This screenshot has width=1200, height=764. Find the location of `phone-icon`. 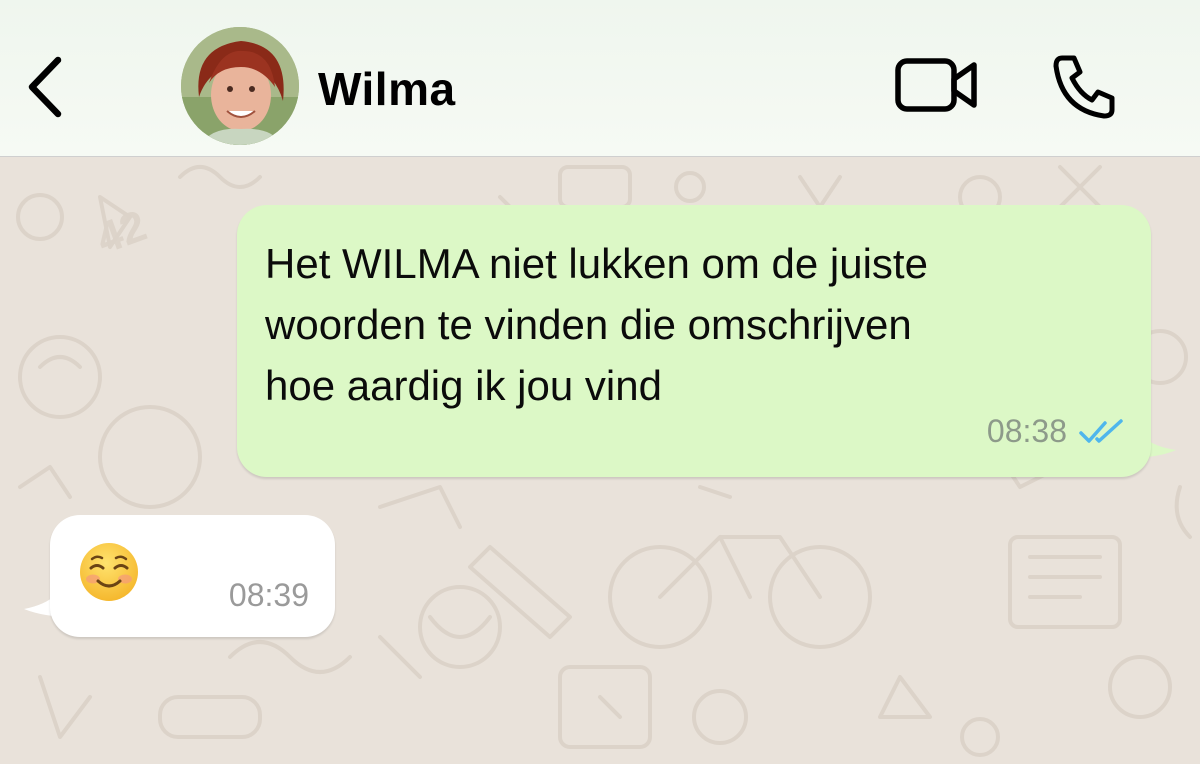

phone-icon is located at coordinates (1084, 87).